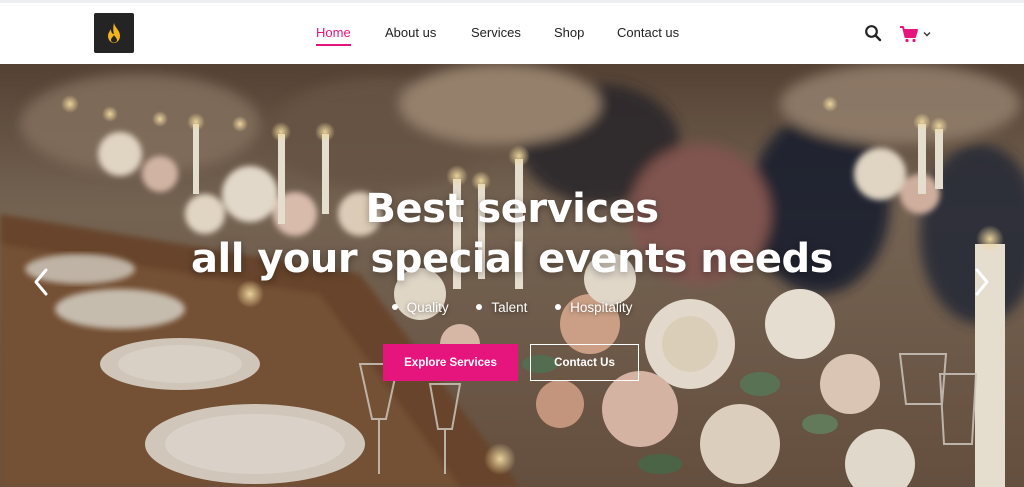 This screenshot has width=1024, height=487. I want to click on nav-contact-us-label: Contact us, so click(648, 32).